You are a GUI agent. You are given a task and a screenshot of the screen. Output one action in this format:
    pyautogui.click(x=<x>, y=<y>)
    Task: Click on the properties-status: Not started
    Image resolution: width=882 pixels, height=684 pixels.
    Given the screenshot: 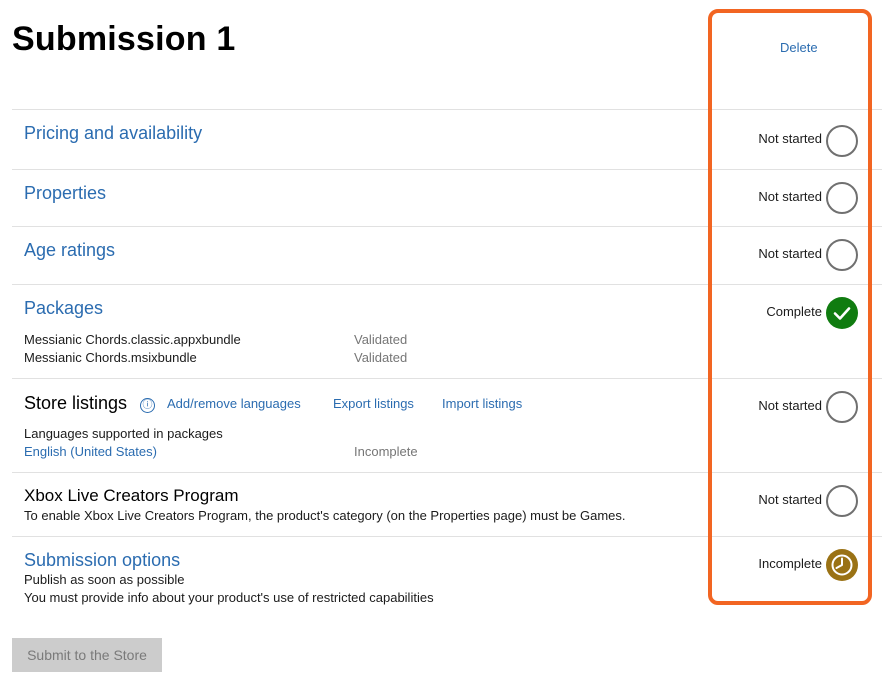 What is the action you would take?
    pyautogui.click(x=790, y=196)
    